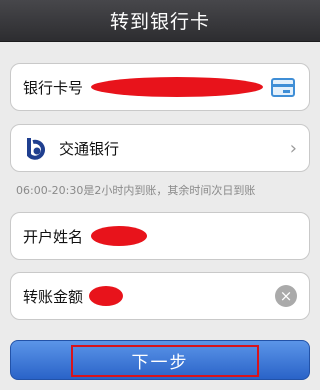 The image size is (320, 390). What do you see at coordinates (286, 296) in the screenshot?
I see `clear-icon: ×` at bounding box center [286, 296].